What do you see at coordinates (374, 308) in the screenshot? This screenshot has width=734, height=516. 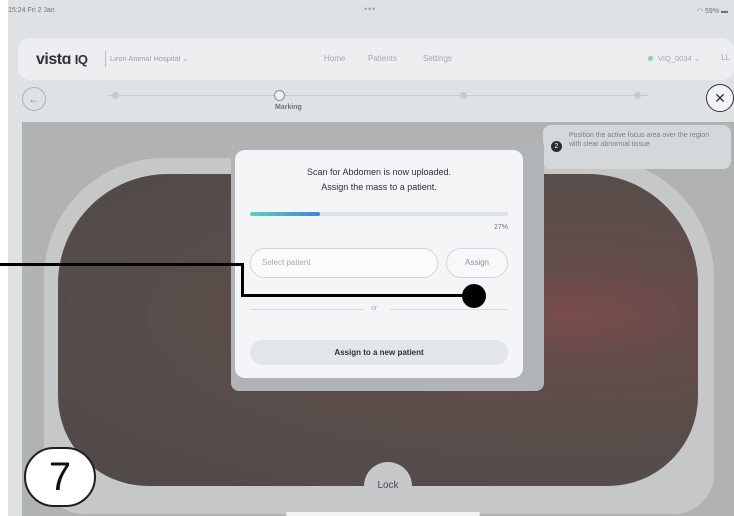 I see `or-label: or` at bounding box center [374, 308].